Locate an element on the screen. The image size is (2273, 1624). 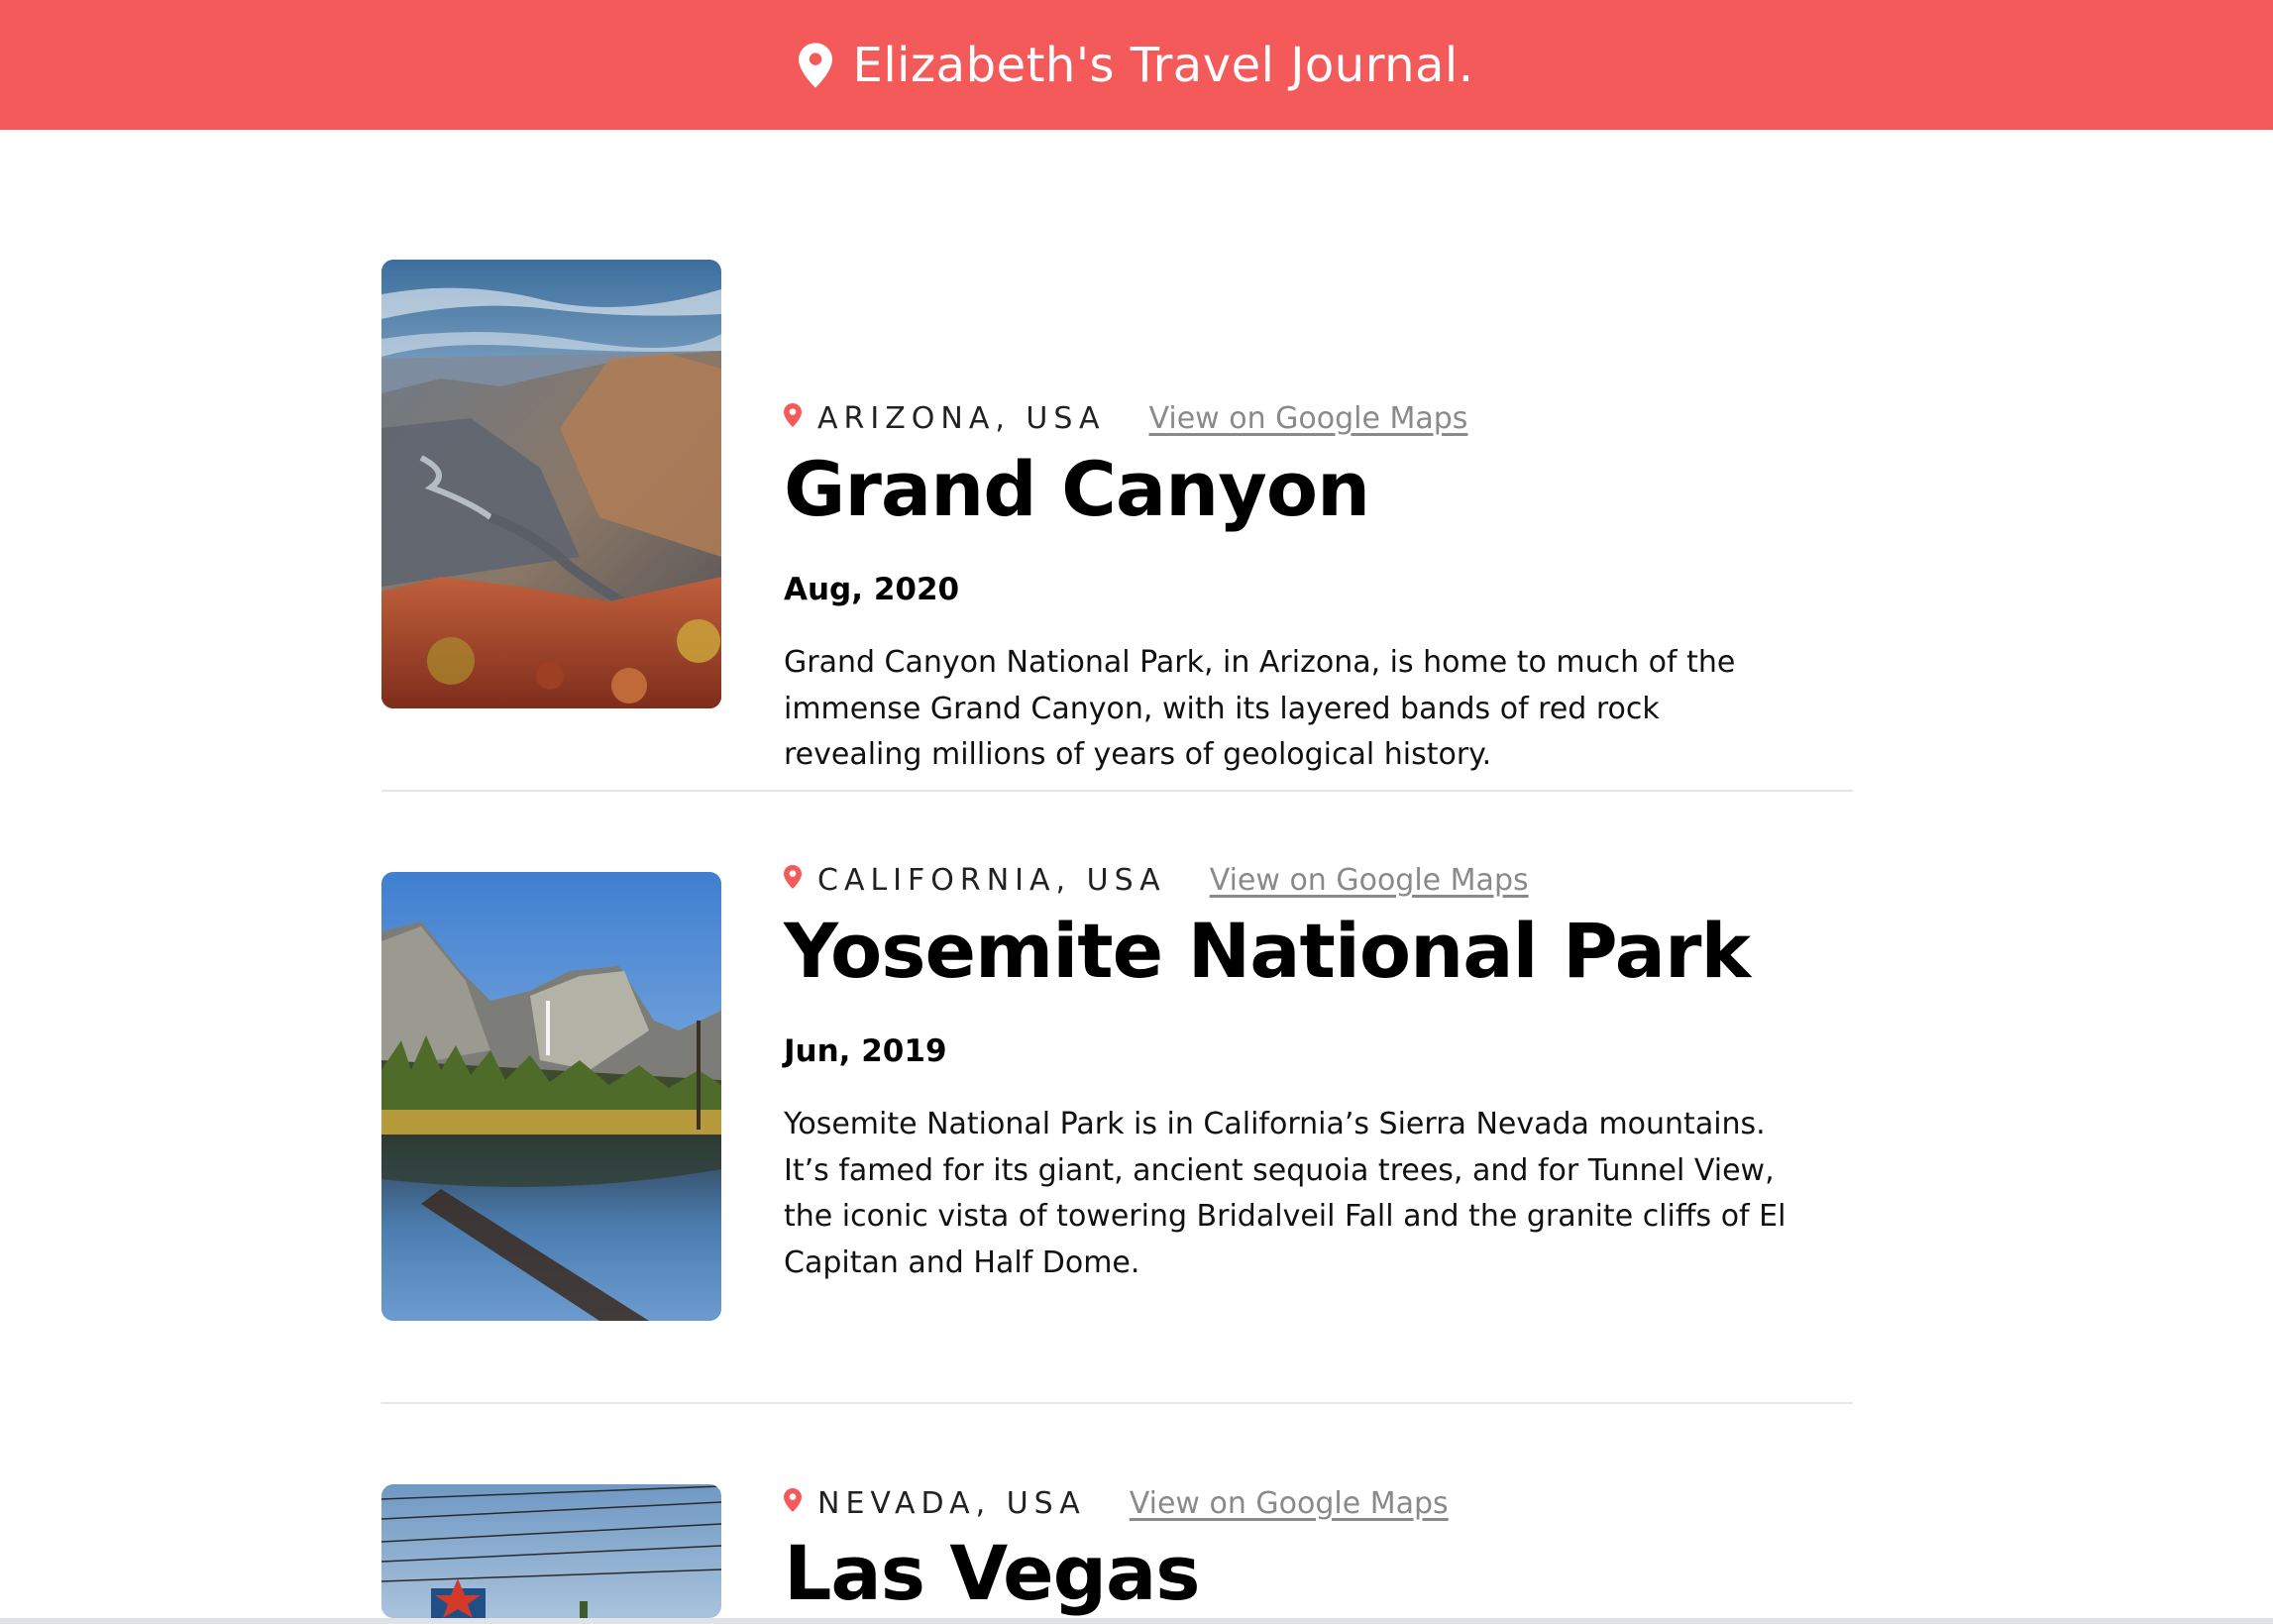
las-vegas-photo is located at coordinates (551, 1551).